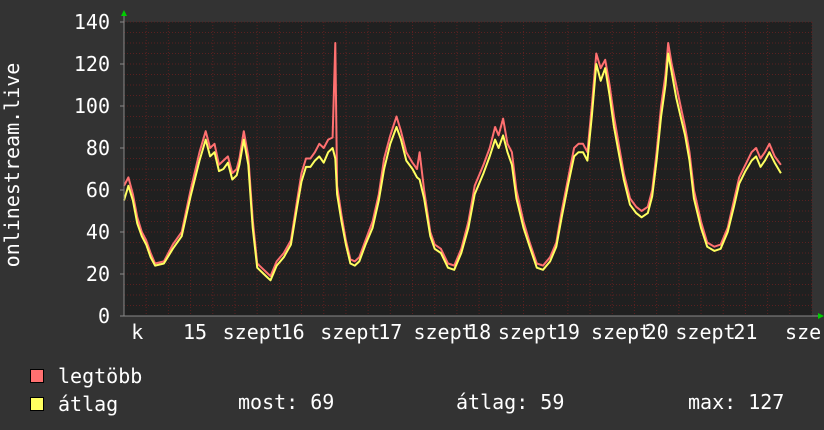  I want to click on x-tick-label: 15, so click(195, 332).